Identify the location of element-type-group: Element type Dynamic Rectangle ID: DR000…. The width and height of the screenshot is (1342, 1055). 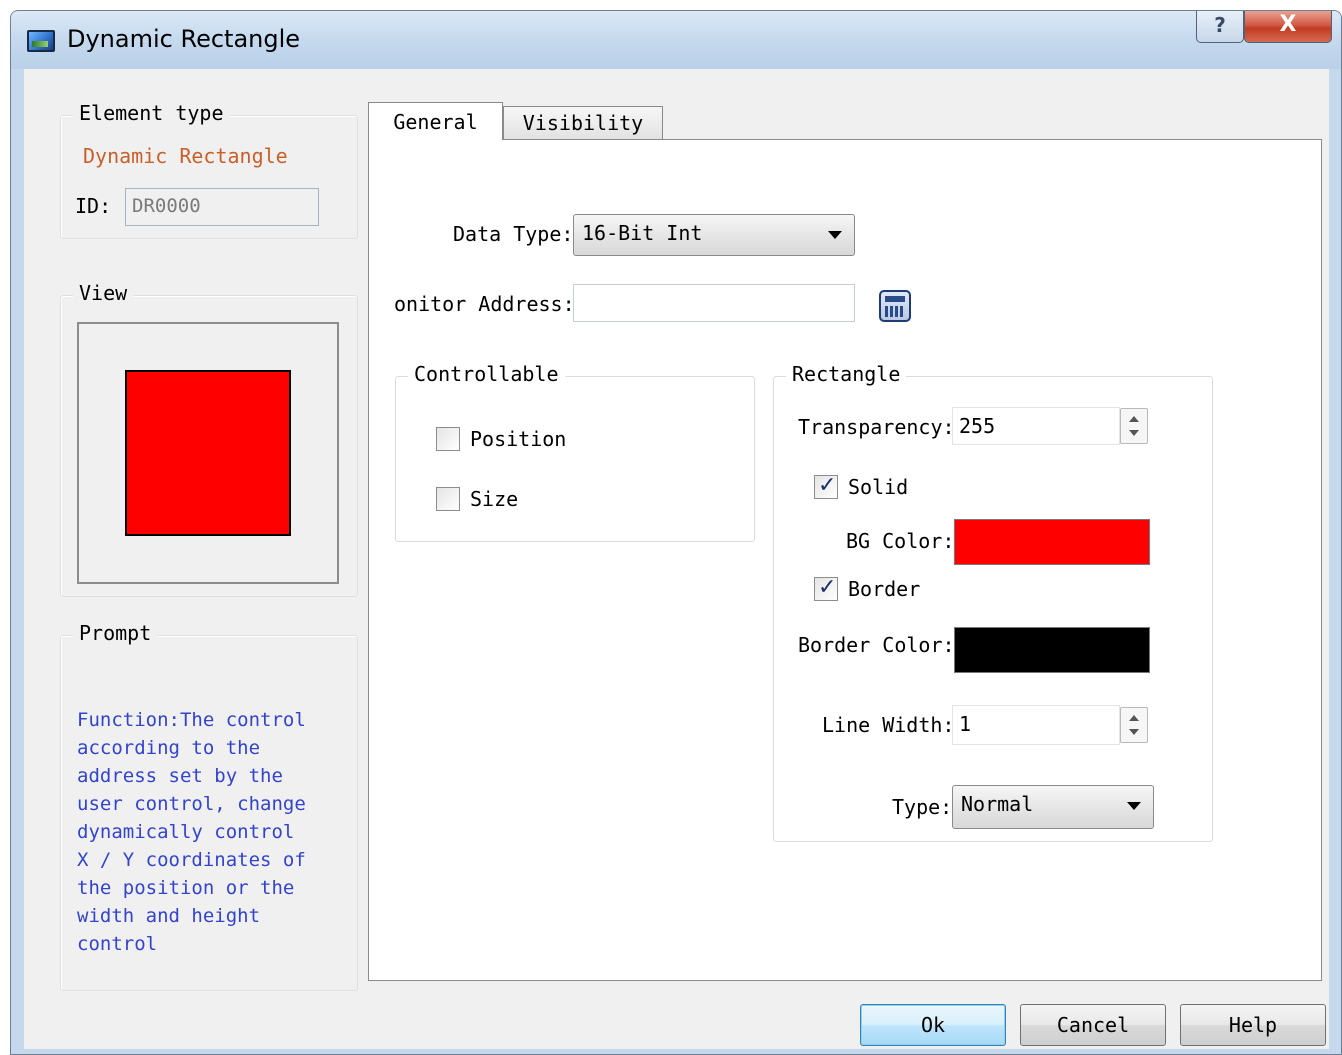
(209, 170).